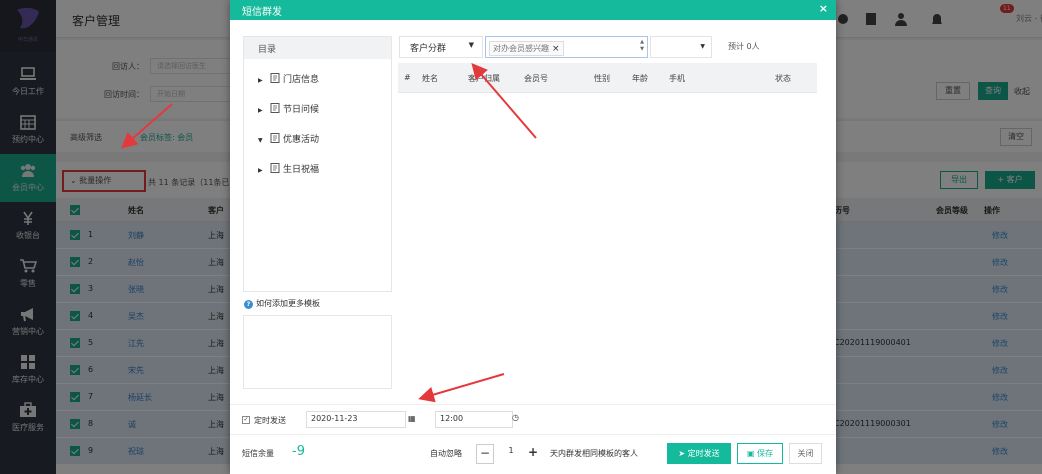 The width and height of the screenshot is (1042, 474). What do you see at coordinates (288, 78) in the screenshot?
I see `tree-item-store-info: ▶ 门店信息` at bounding box center [288, 78].